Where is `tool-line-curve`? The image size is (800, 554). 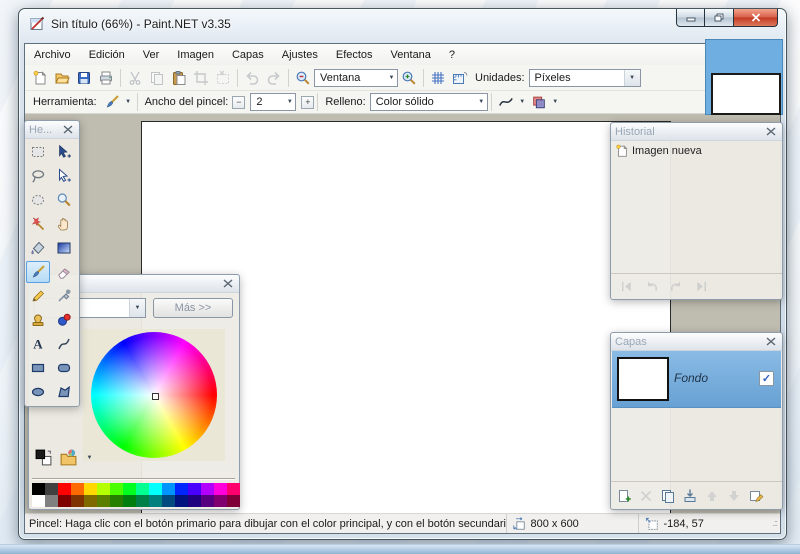 tool-line-curve is located at coordinates (64, 344).